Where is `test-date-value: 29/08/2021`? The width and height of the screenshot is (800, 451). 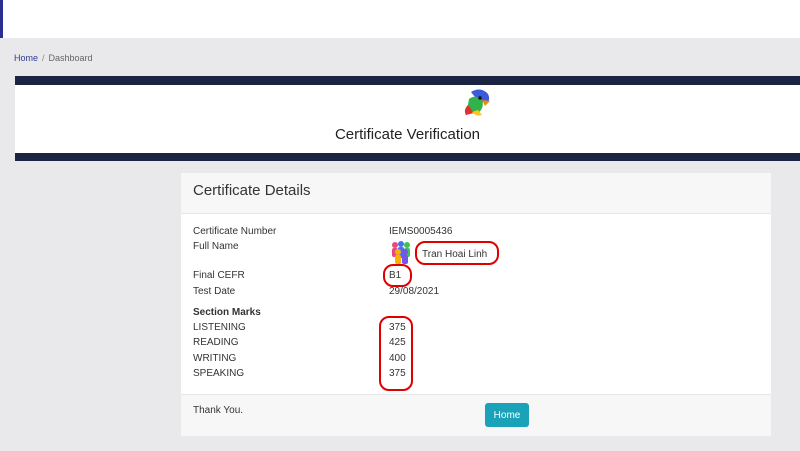 test-date-value: 29/08/2021 is located at coordinates (414, 291).